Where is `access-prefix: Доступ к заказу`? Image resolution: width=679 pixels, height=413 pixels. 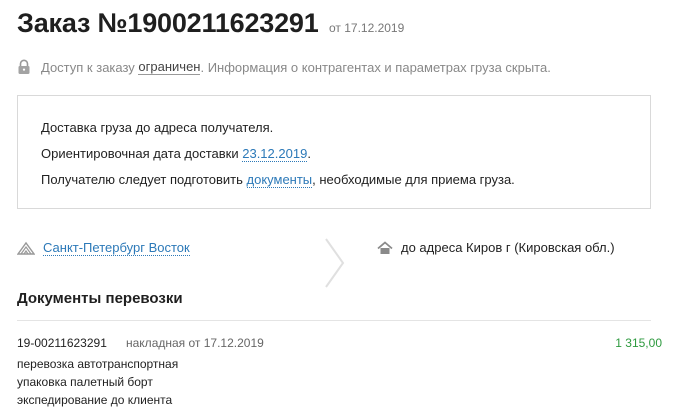
access-prefix: Доступ к заказу is located at coordinates (88, 67).